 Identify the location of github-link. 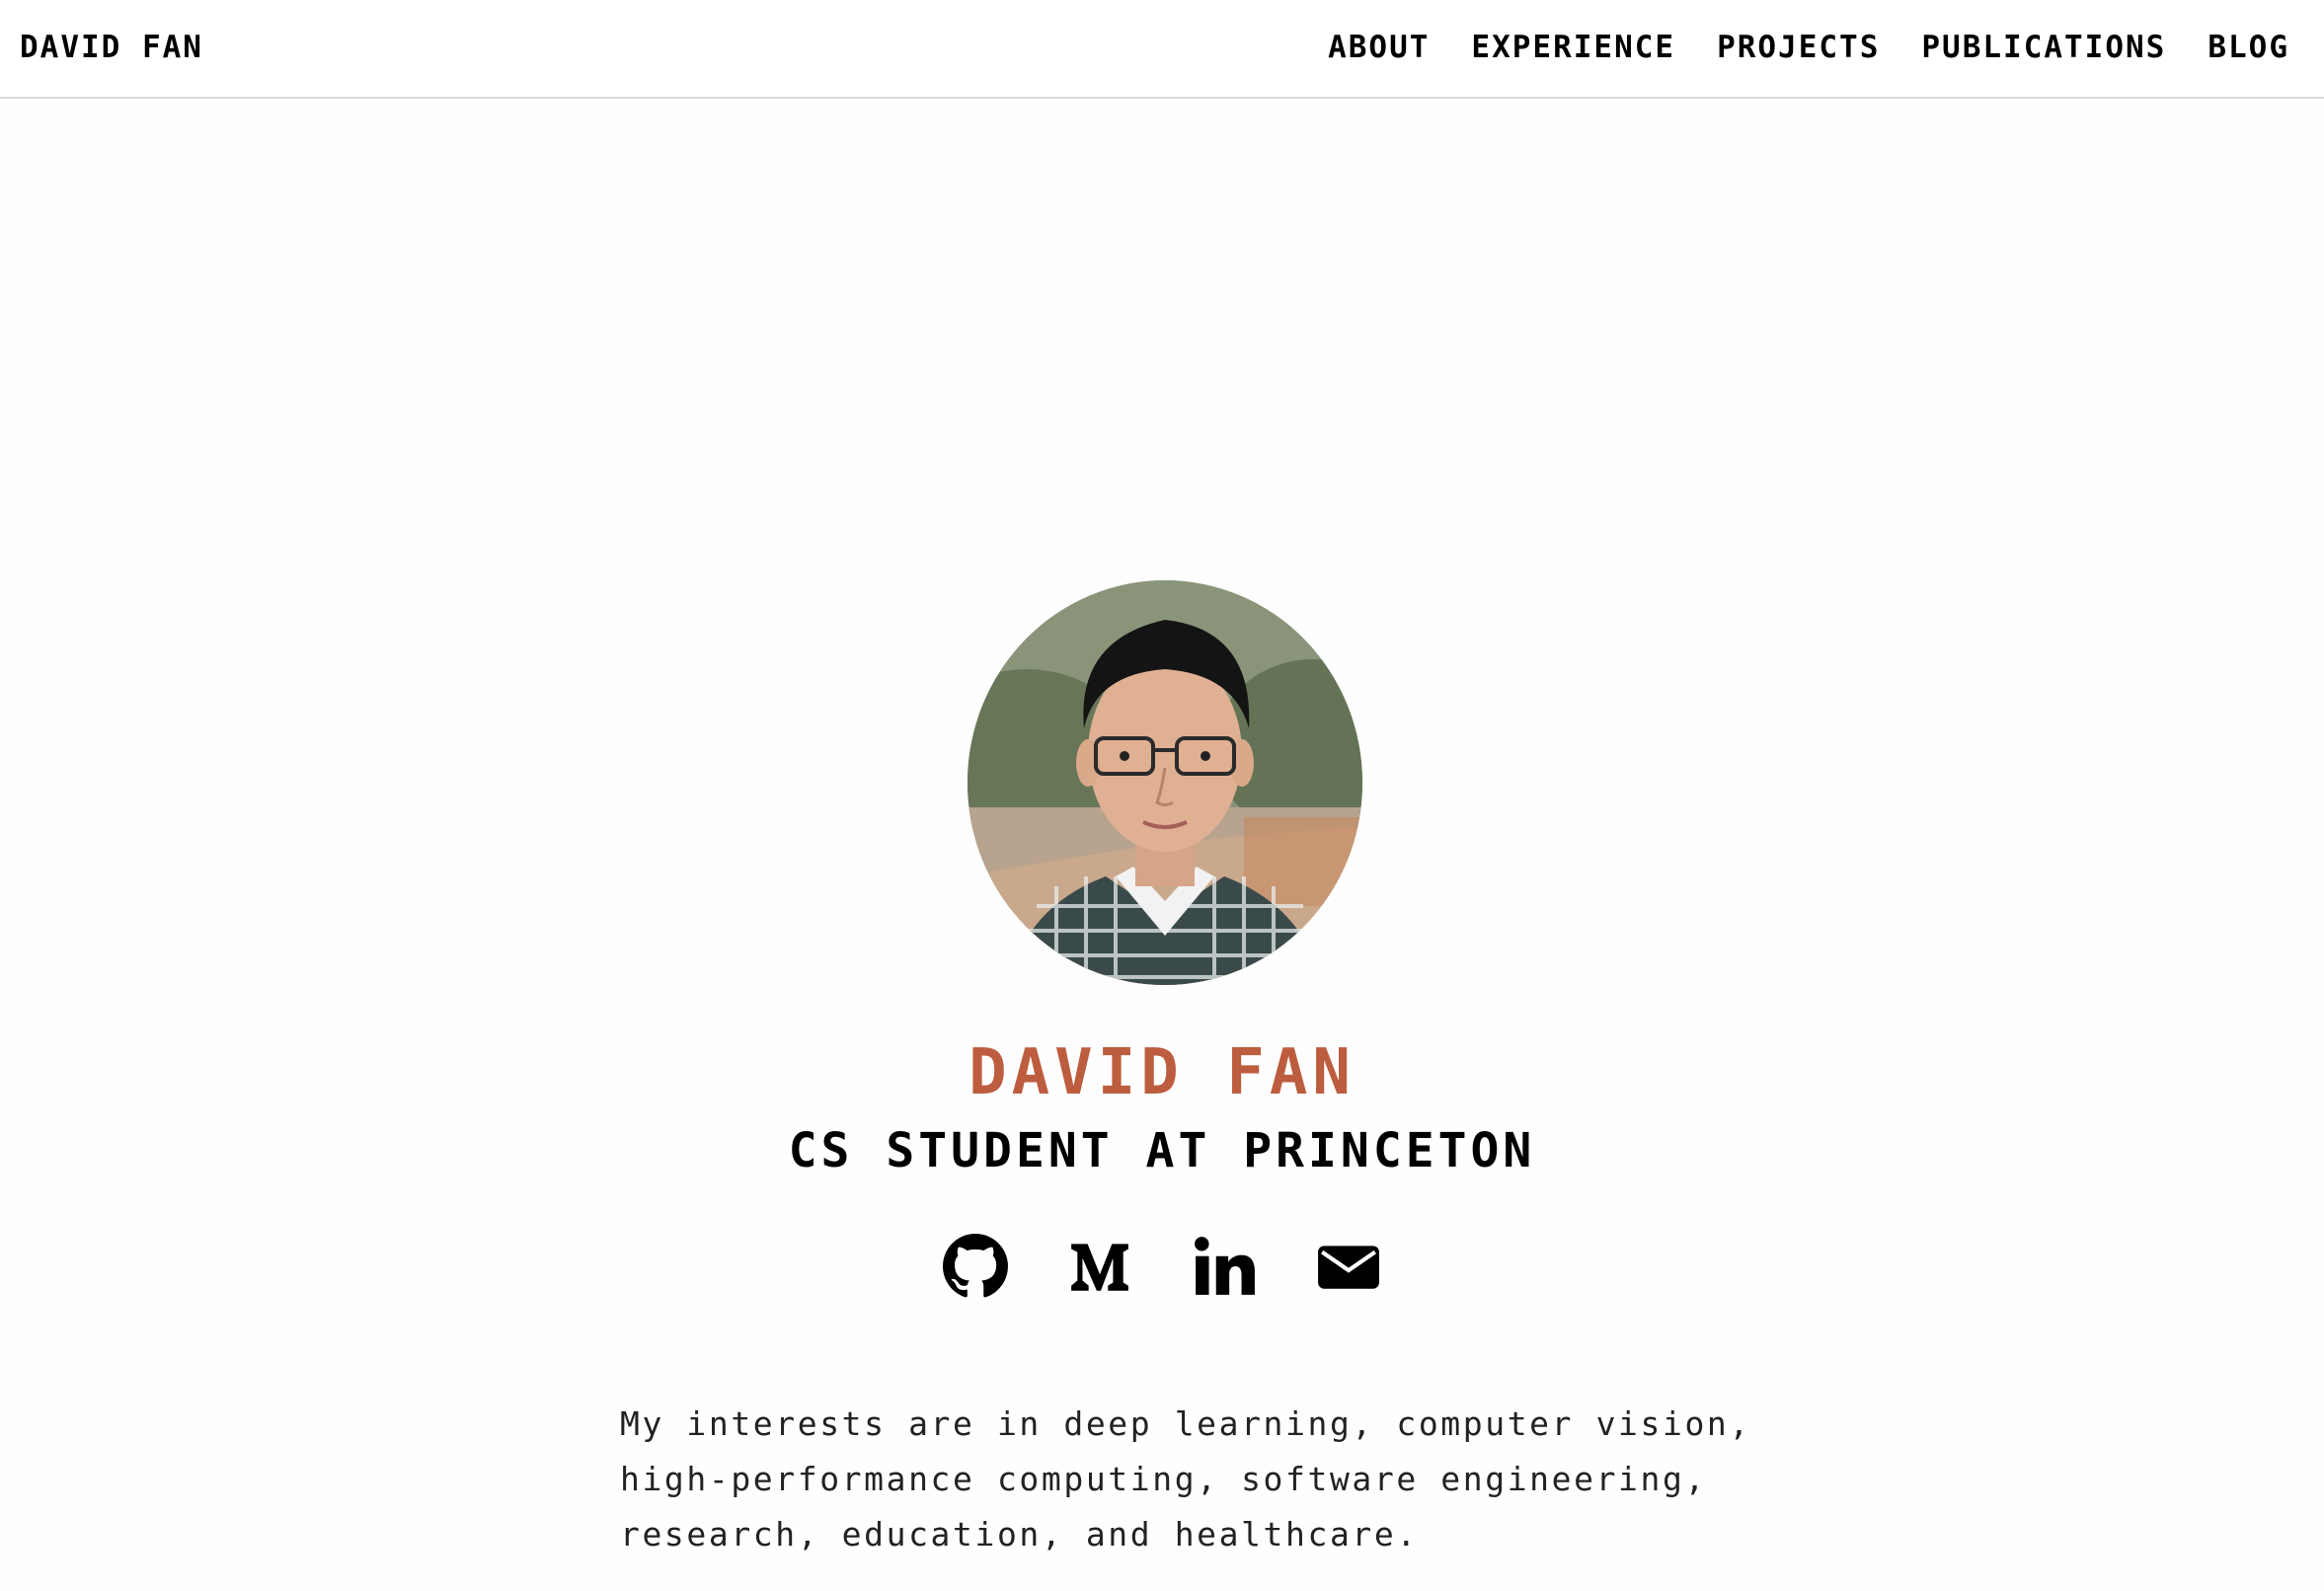
(975, 1266).